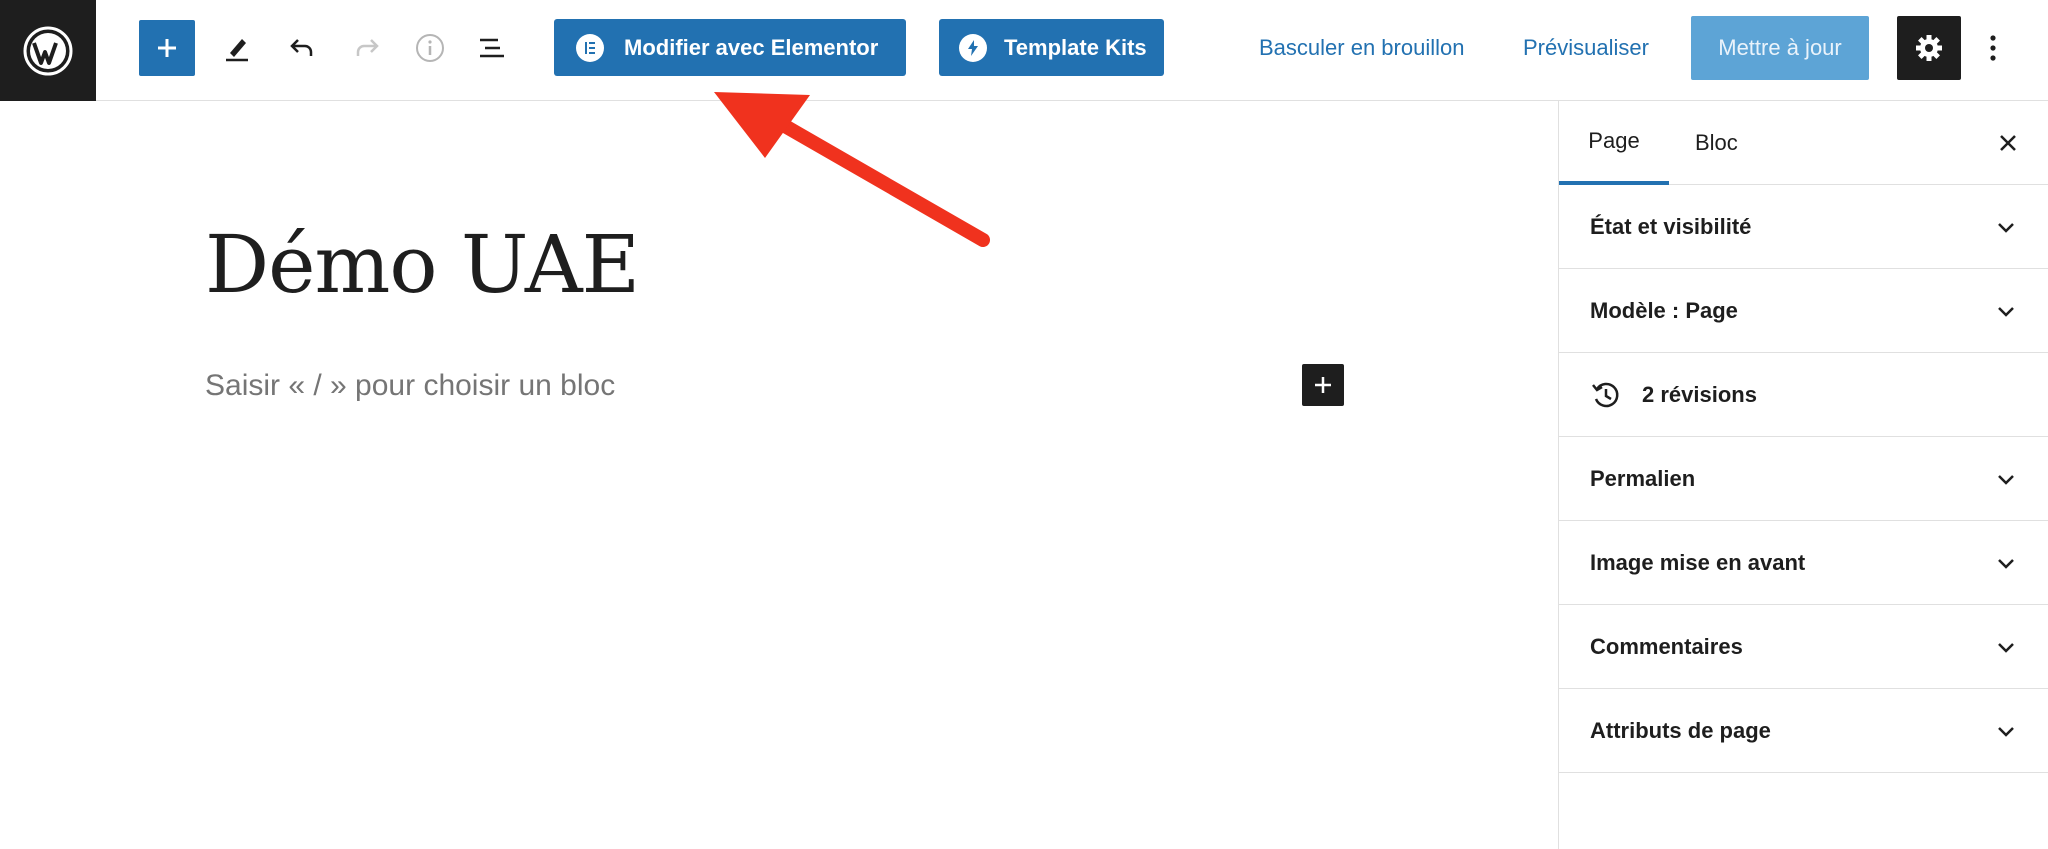 This screenshot has height=849, width=2048. I want to click on vertical-ellipsis-icon, so click(1993, 48).